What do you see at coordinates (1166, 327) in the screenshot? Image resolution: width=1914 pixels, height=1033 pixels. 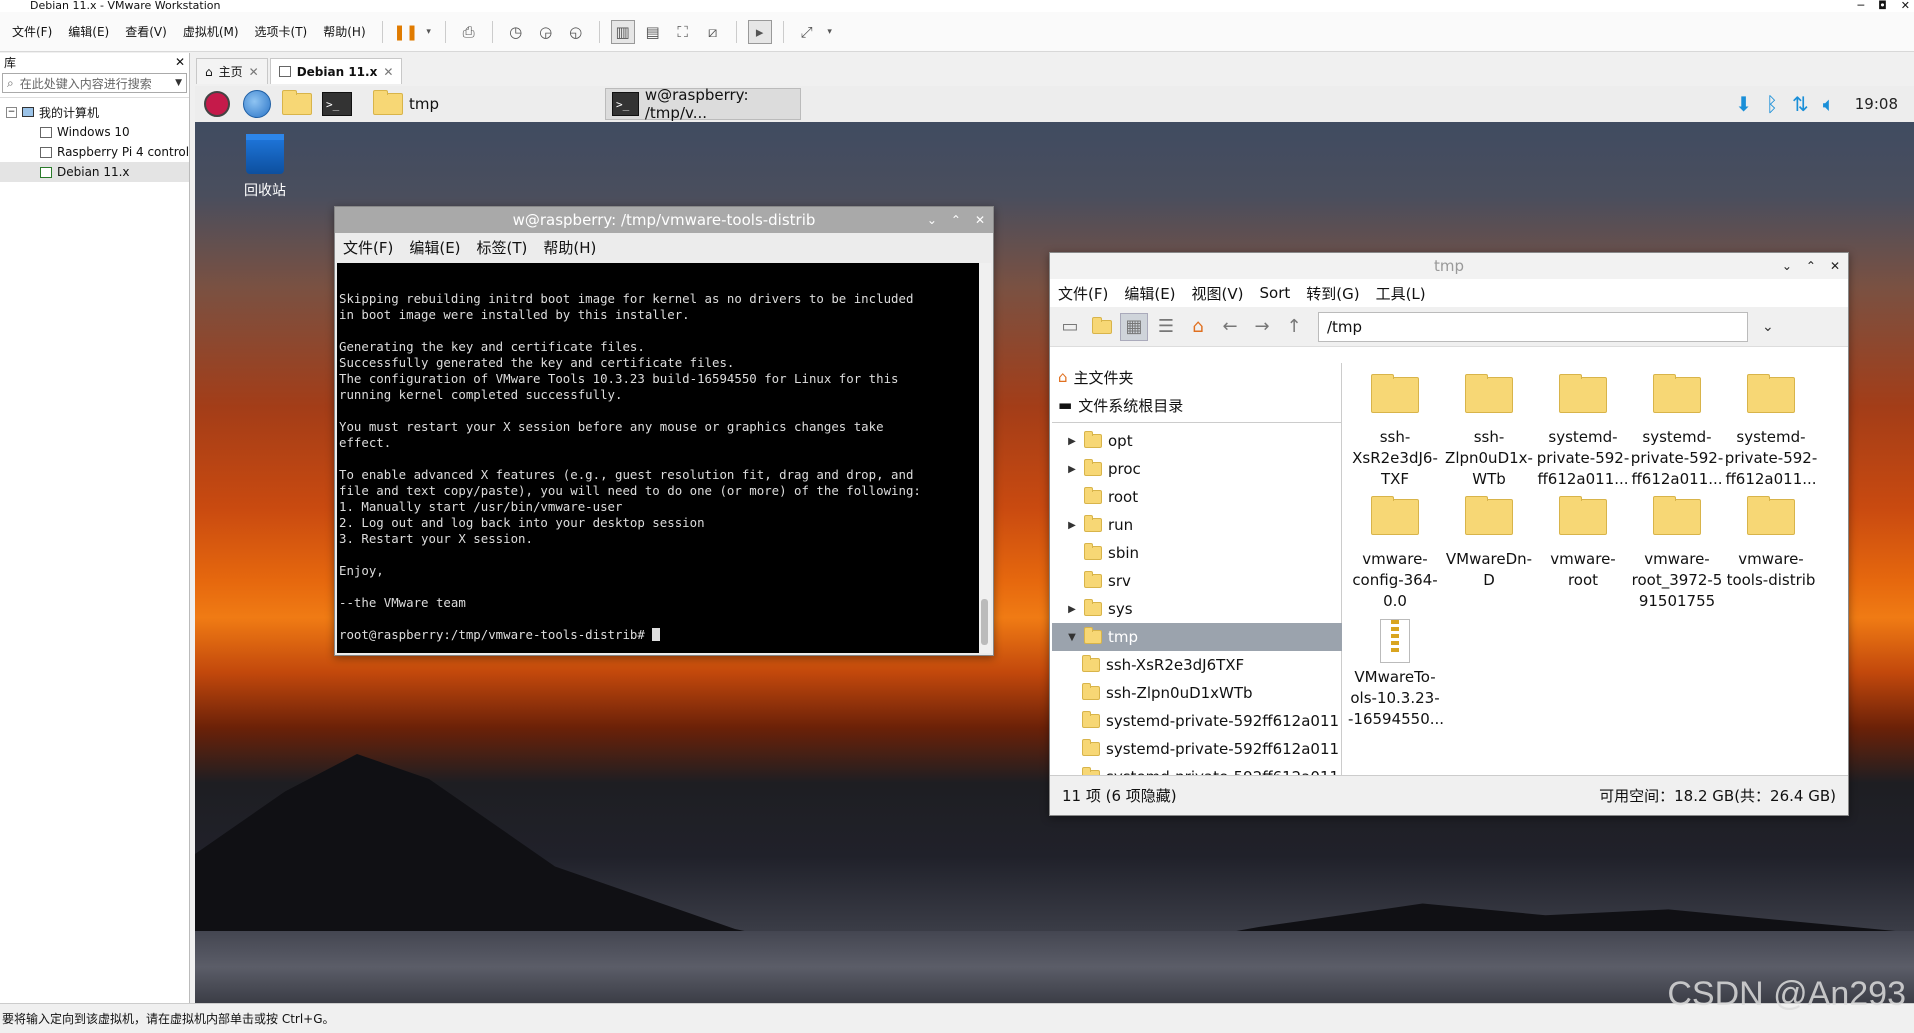 I see `list-view-icon: ☰` at bounding box center [1166, 327].